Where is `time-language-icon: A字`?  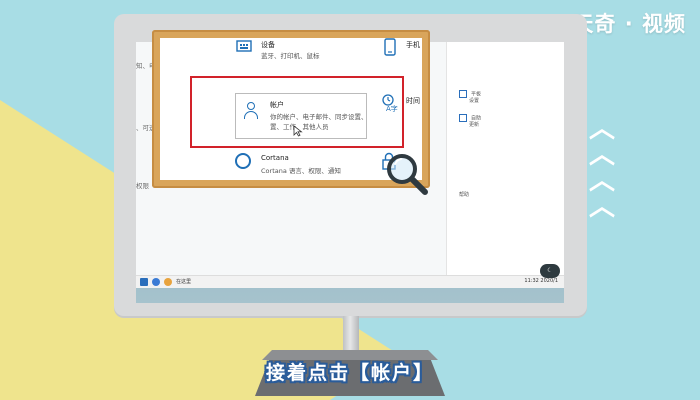 time-language-icon: A字 is located at coordinates (391, 104).